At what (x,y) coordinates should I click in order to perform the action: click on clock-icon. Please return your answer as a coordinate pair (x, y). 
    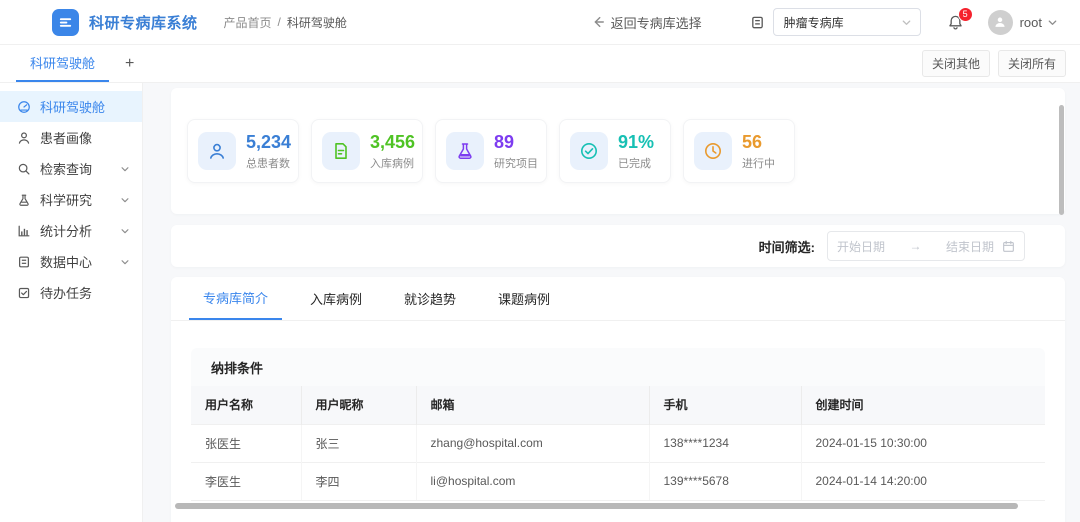
    Looking at the image, I should click on (713, 151).